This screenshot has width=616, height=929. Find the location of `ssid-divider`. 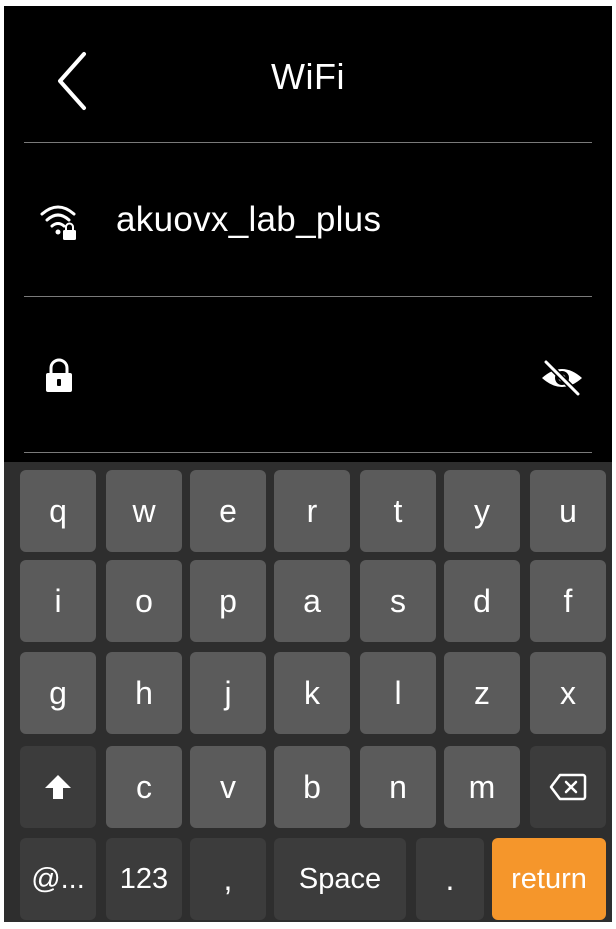

ssid-divider is located at coordinates (308, 296).